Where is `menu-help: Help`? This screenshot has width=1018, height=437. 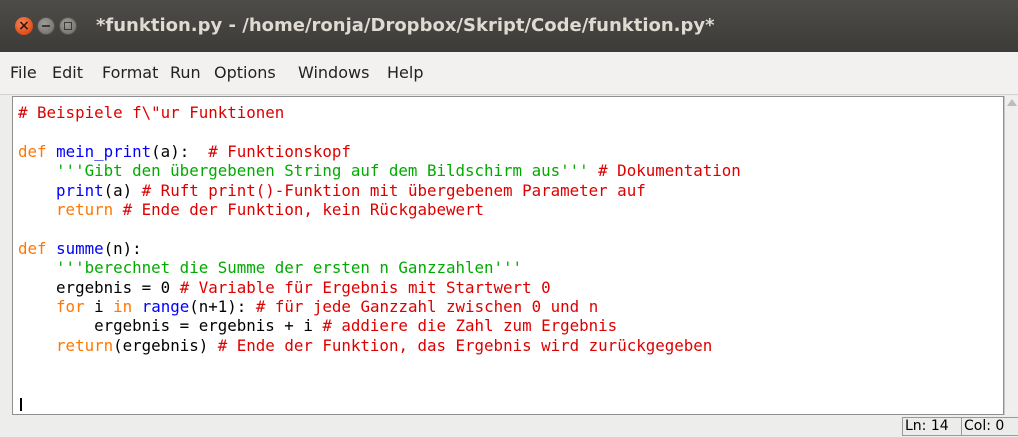
menu-help: Help is located at coordinates (405, 72).